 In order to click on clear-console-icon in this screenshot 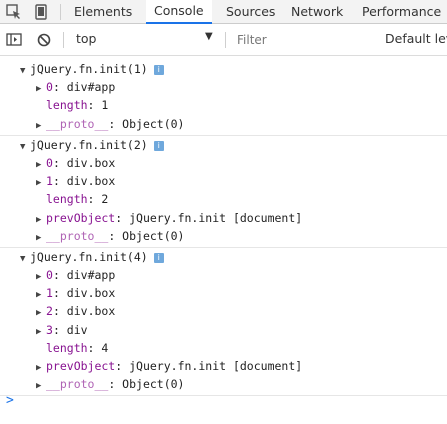, I will do `click(44, 40)`.